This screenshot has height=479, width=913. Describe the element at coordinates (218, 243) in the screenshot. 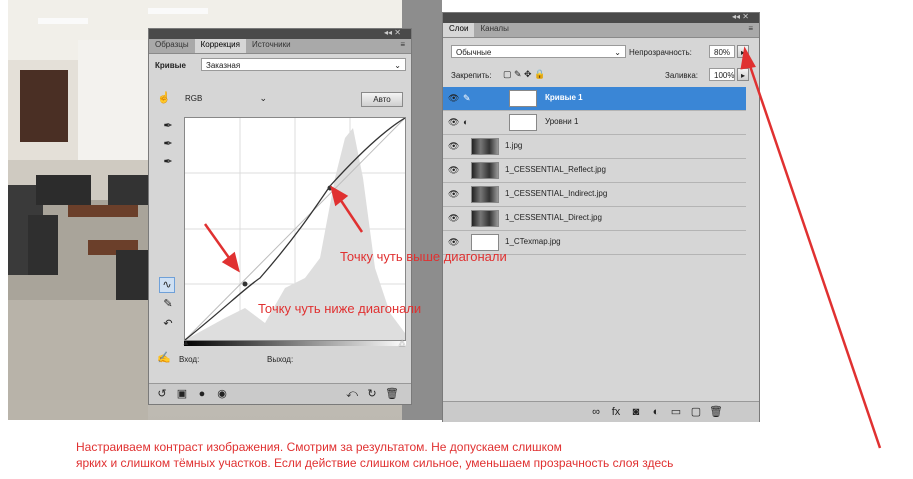

I see `arrow-below-diagonal` at that location.